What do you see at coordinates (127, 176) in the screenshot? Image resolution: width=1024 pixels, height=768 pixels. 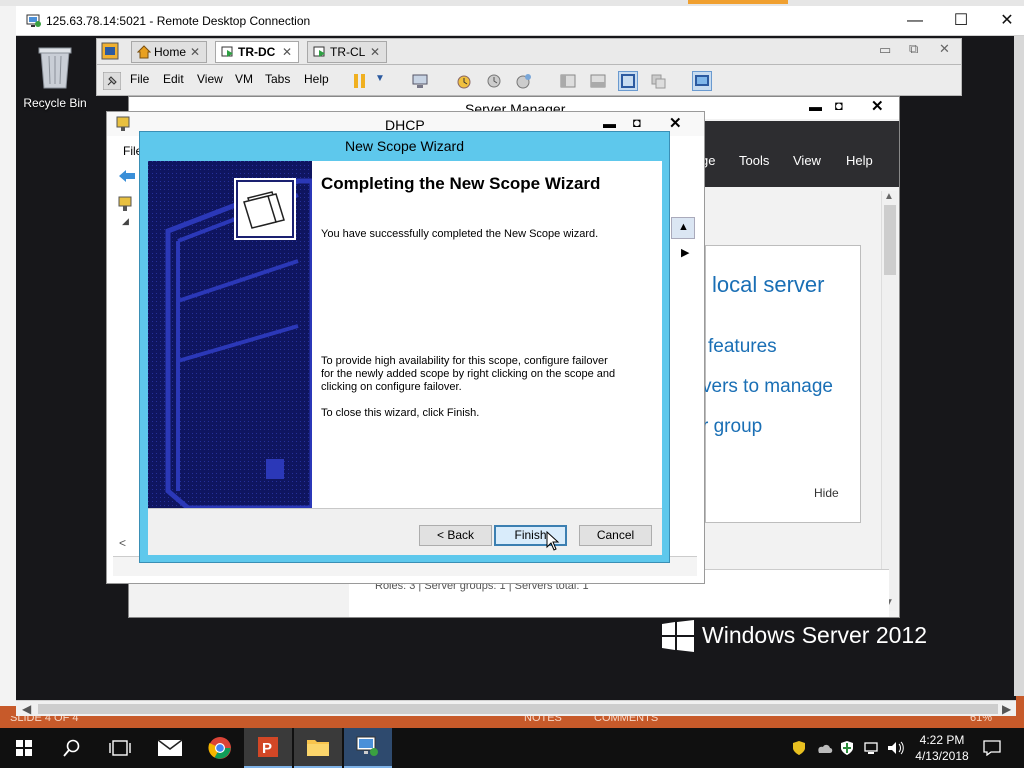 I see `back-arrow-icon` at bounding box center [127, 176].